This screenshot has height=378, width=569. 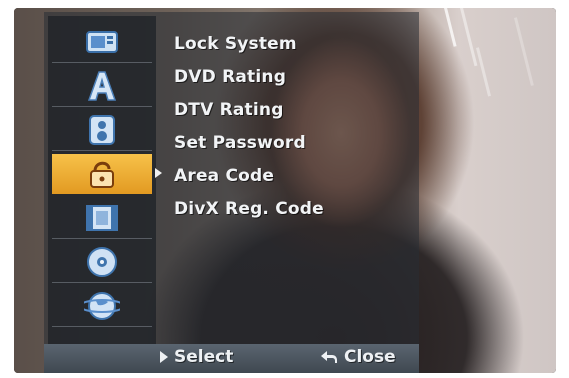 What do you see at coordinates (102, 174) in the screenshot?
I see `lock-icon` at bounding box center [102, 174].